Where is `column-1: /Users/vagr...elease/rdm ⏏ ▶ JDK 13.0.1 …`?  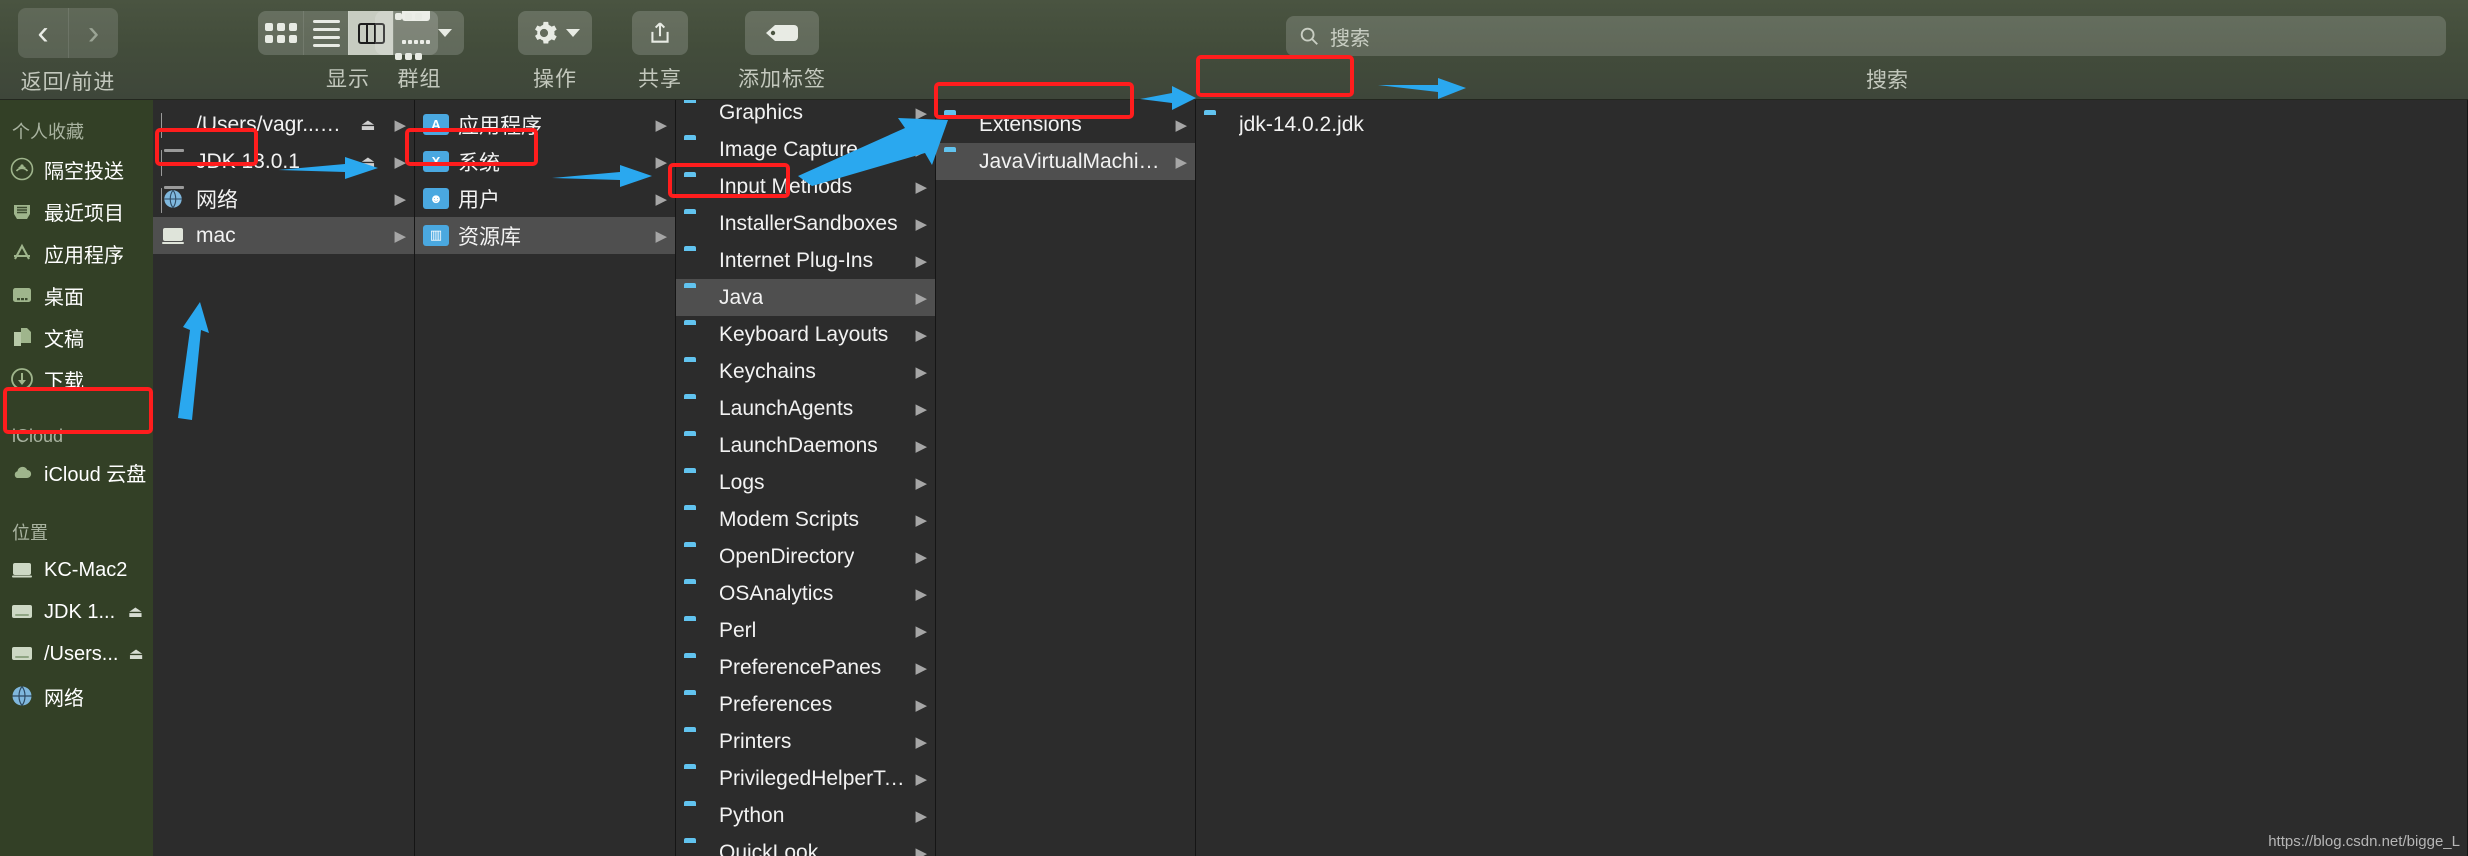
column-1: /Users/vagr...elease/rdm ⏏ ▶ JDK 13.0.1 … is located at coordinates (284, 478).